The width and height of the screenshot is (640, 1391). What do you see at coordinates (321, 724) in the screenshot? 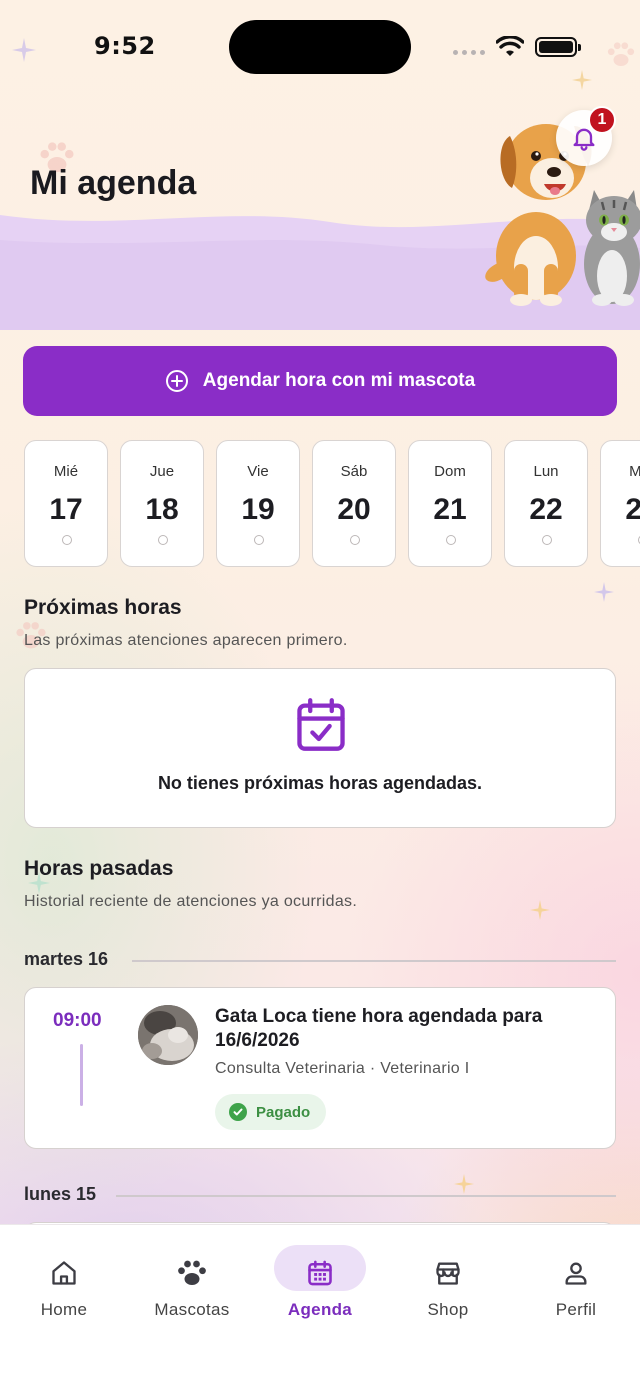
I see `calendar-check-icon` at bounding box center [321, 724].